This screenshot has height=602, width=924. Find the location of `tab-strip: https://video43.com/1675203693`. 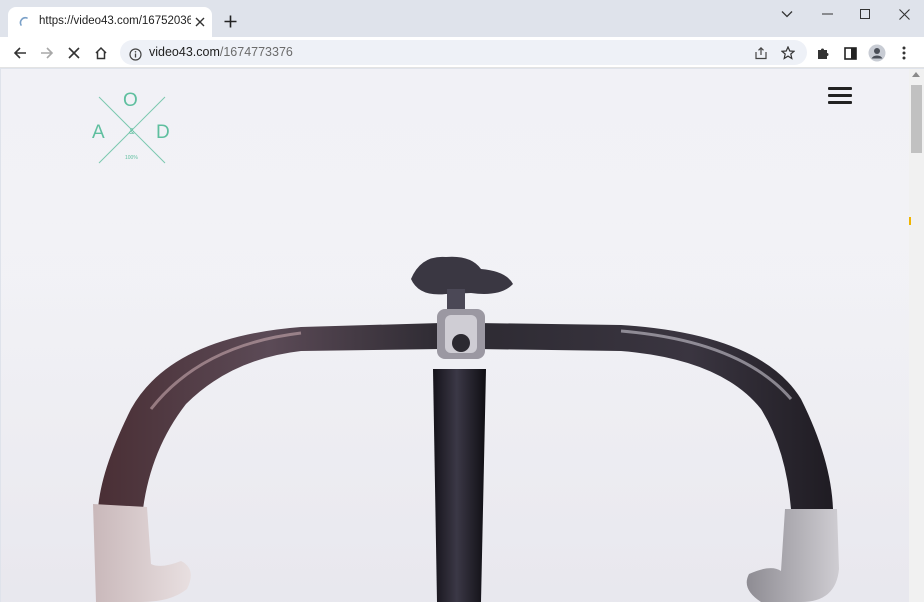

tab-strip: https://video43.com/1675203693 is located at coordinates (462, 18).